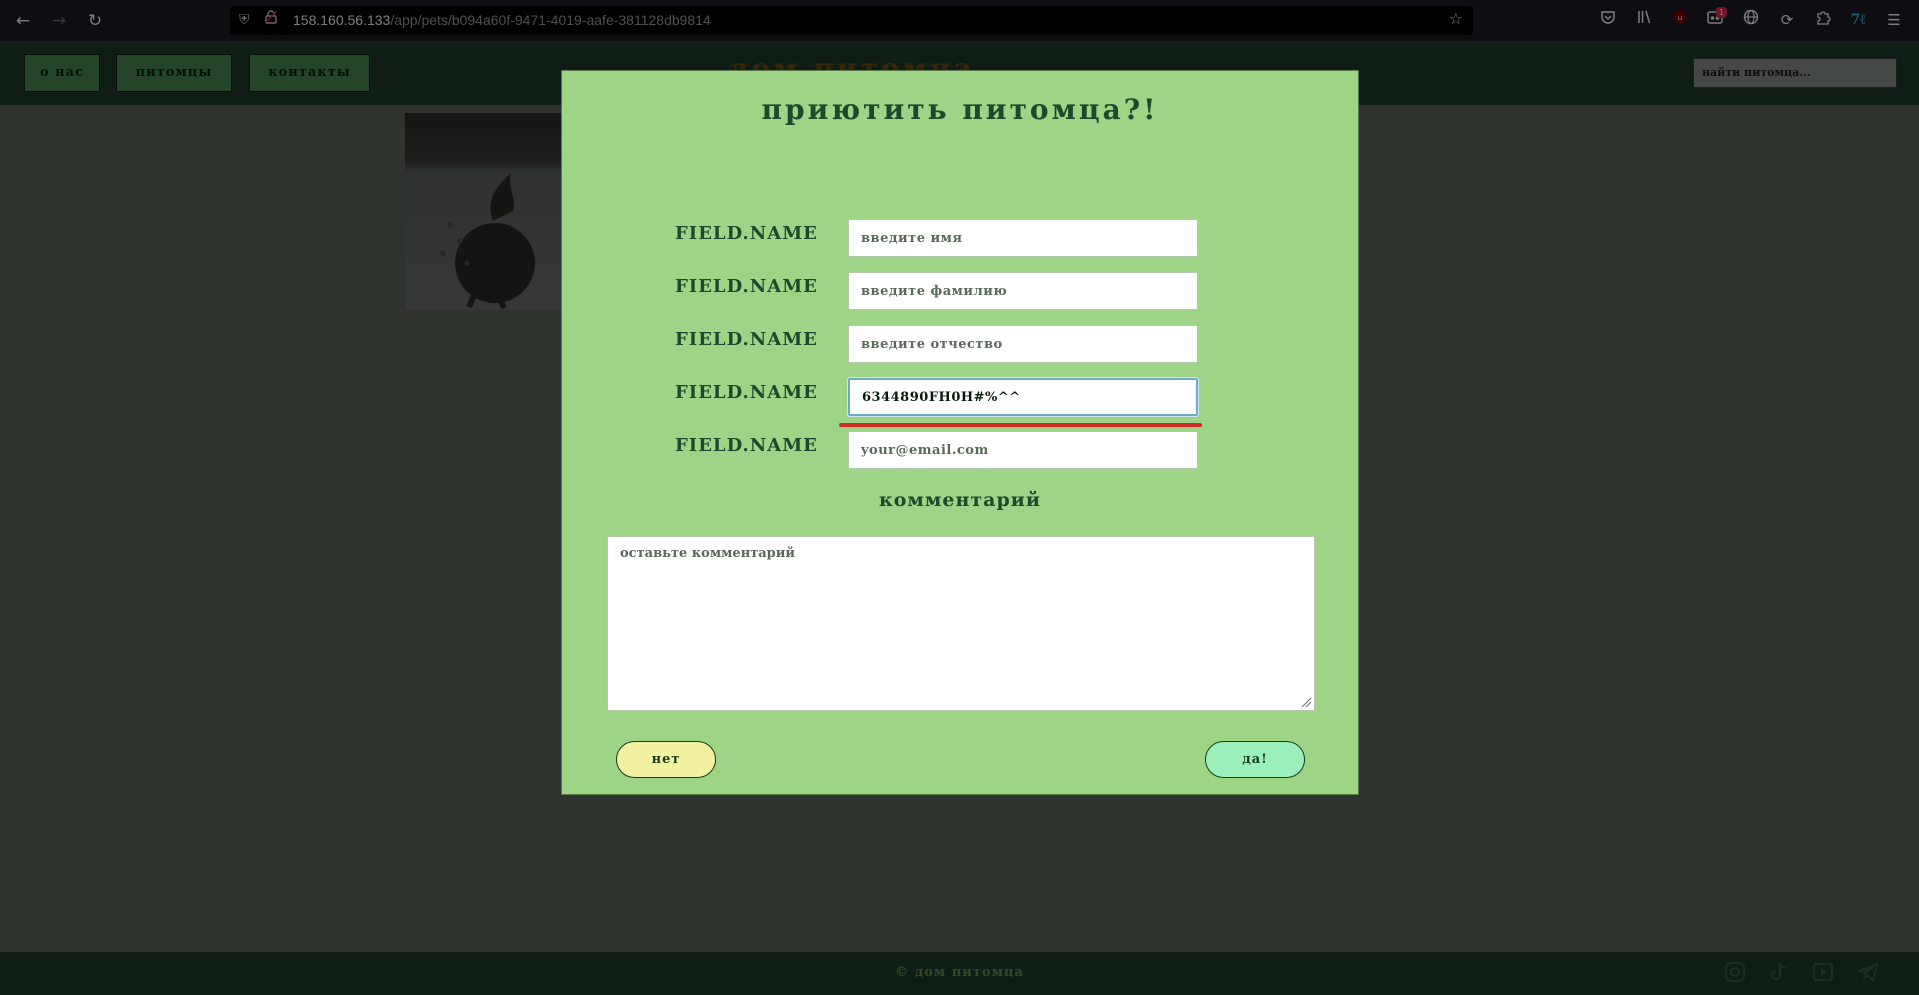 The image size is (1919, 995). Describe the element at coordinates (1306, 702) in the screenshot. I see `resize-grip-icon` at that location.